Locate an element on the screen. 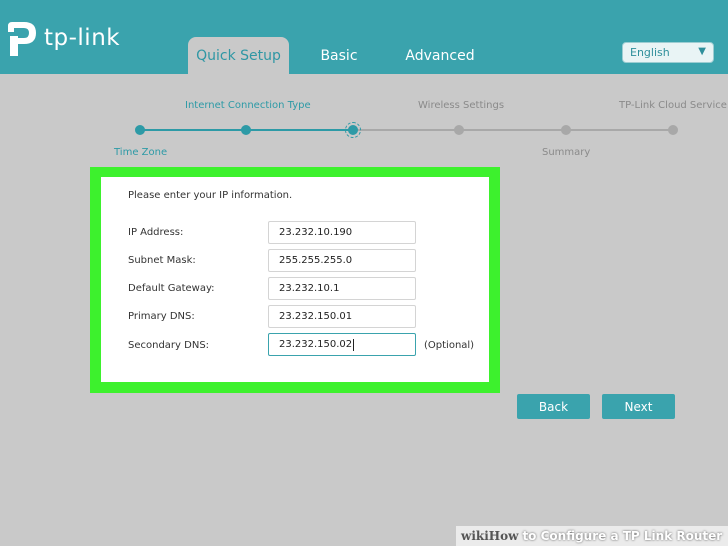  tab-advanced: Advanced is located at coordinates (440, 55).